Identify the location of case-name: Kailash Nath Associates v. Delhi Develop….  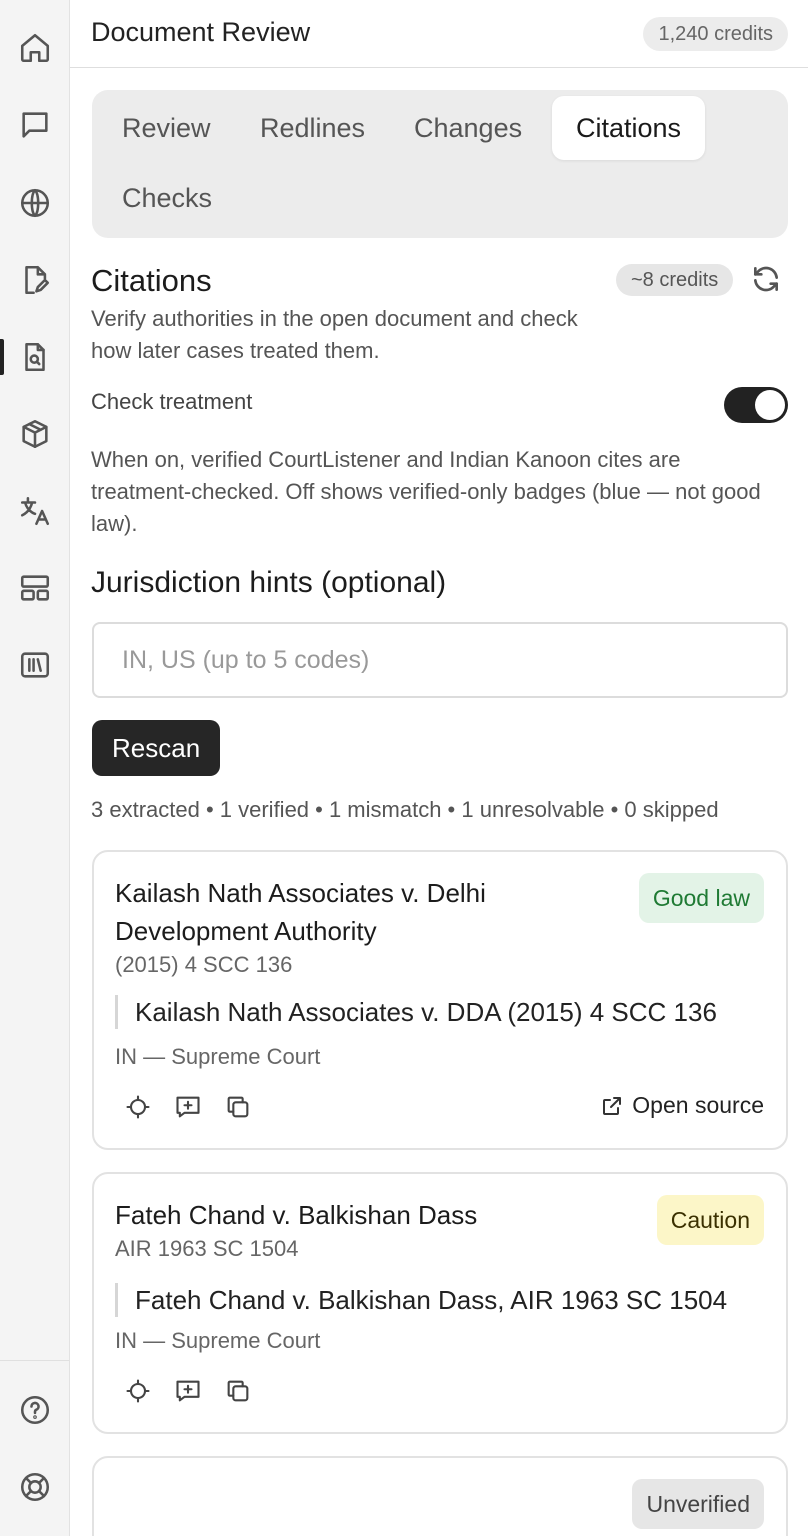
(300, 912).